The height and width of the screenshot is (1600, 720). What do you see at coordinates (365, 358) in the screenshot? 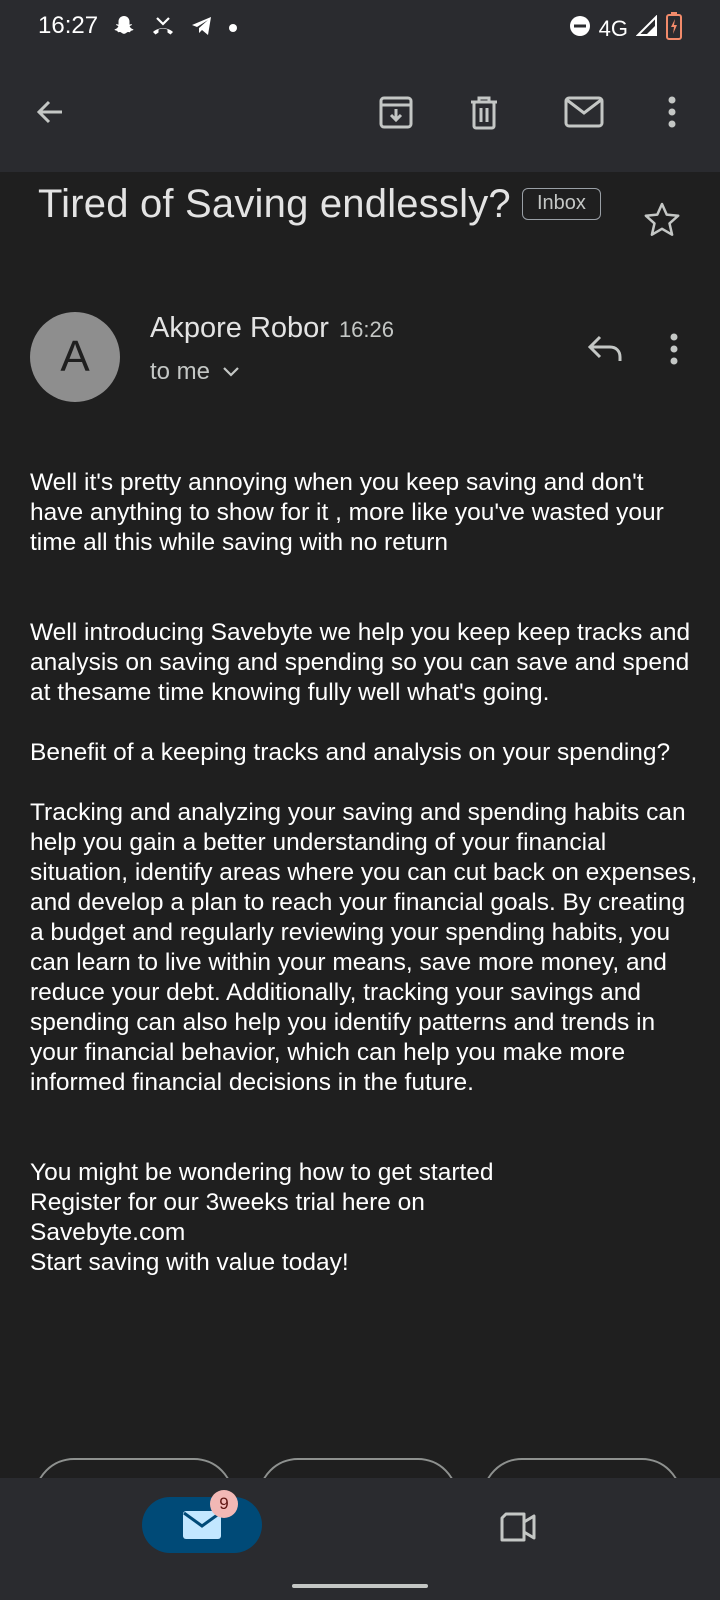
I see `sender-row: A Akpore Robor 16:26 to me` at bounding box center [365, 358].